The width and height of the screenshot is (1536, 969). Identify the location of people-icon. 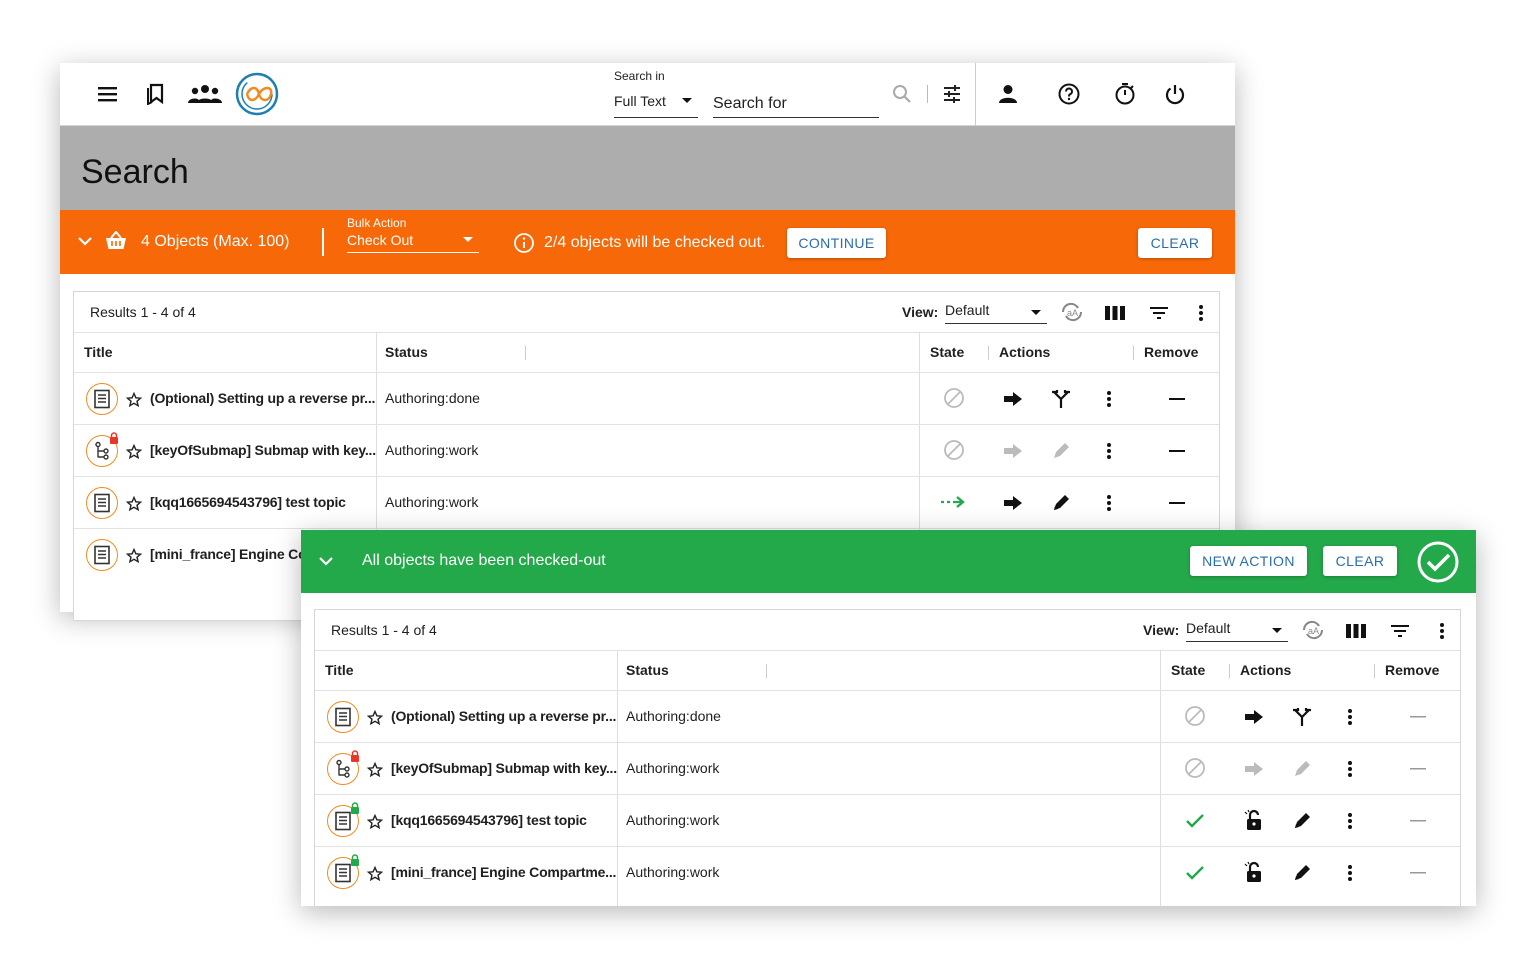
(205, 94).